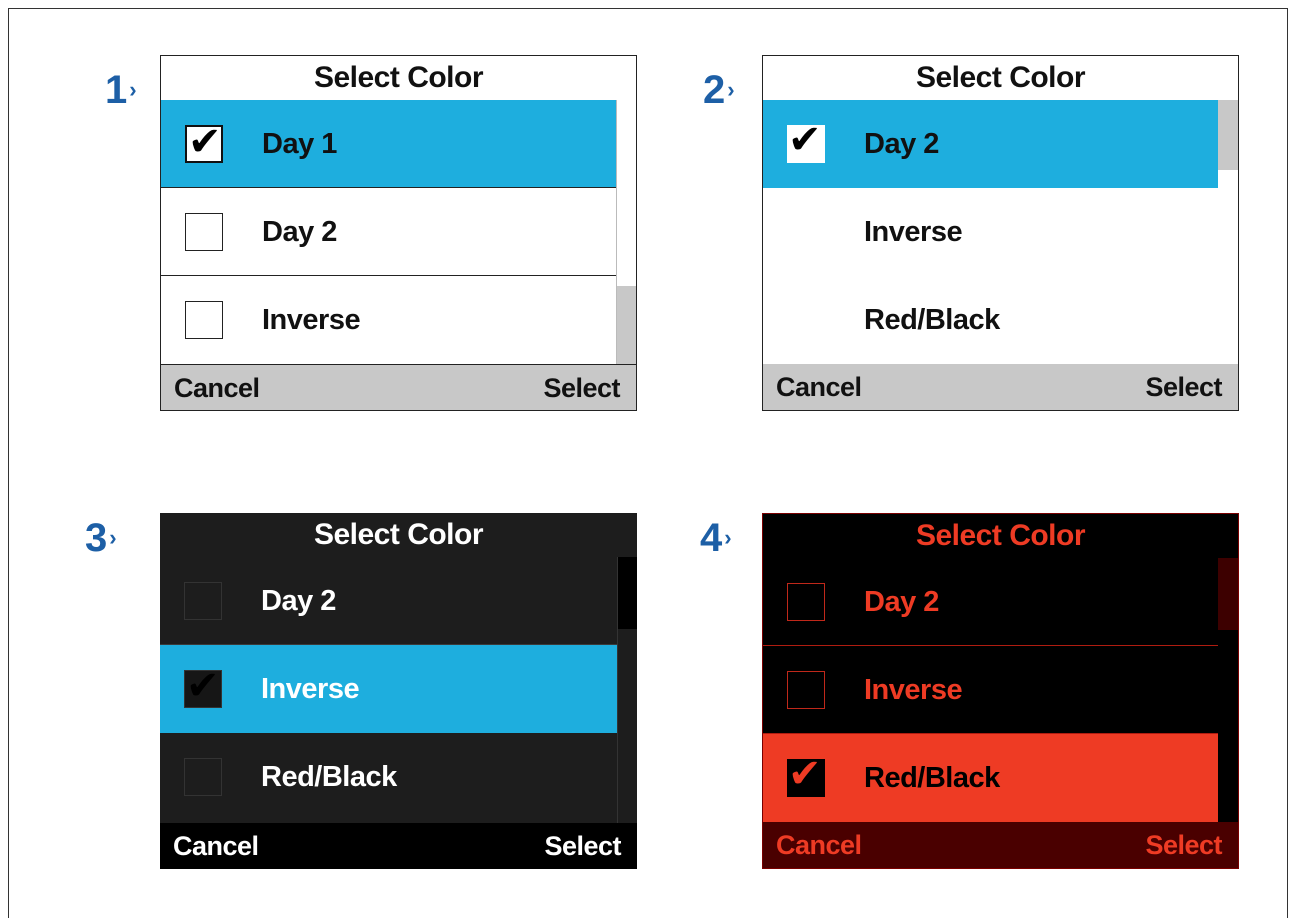 This screenshot has width=1290, height=918. I want to click on list-item-day-2: ✔ Day 2, so click(991, 144).